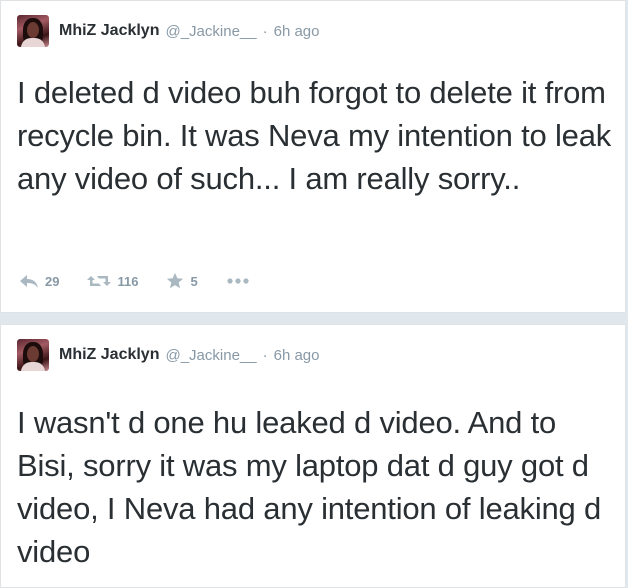  What do you see at coordinates (194, 281) in the screenshot?
I see `favorite-count: 5` at bounding box center [194, 281].